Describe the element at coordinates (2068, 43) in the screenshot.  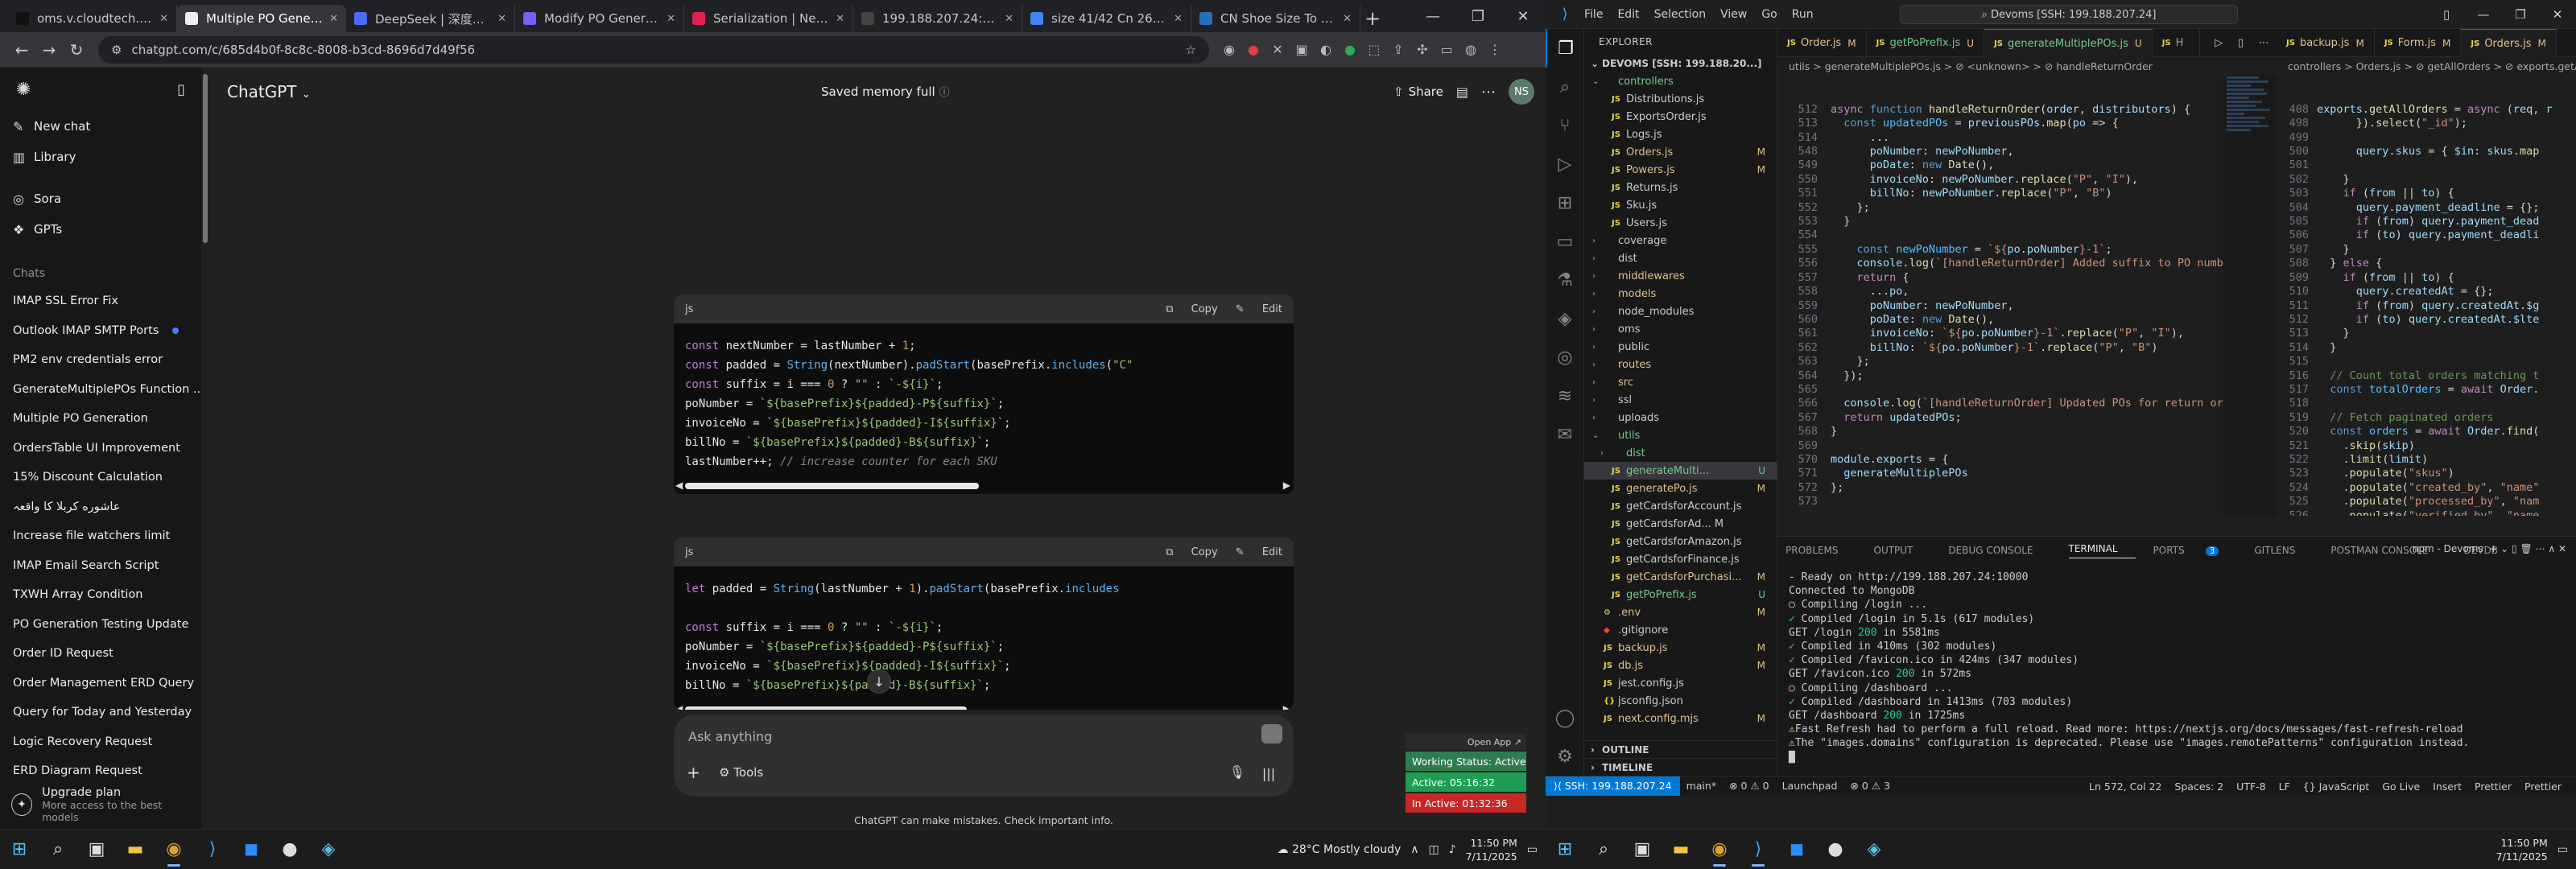
I see `editor-tab: JS generateMultiplePOs.js U` at that location.